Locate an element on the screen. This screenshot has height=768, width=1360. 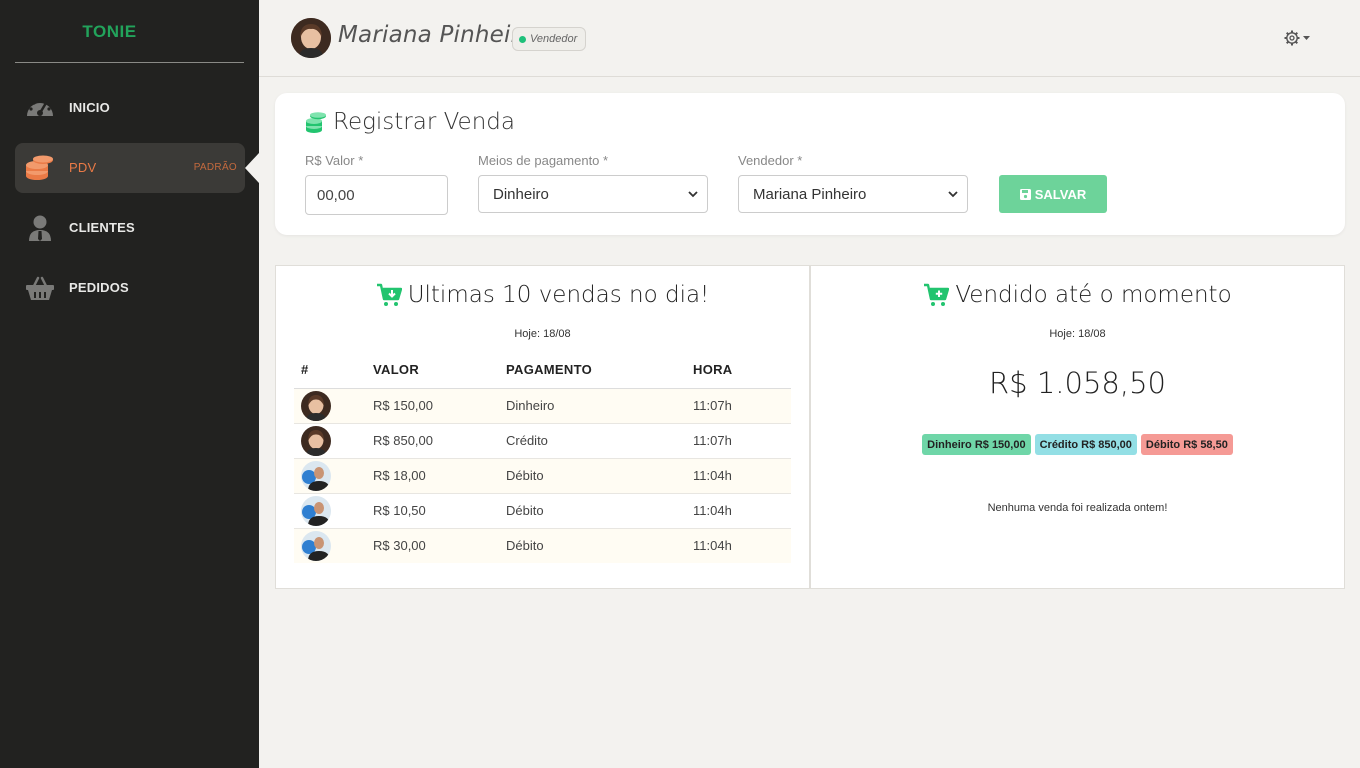
user-tie-icon is located at coordinates (40, 228).